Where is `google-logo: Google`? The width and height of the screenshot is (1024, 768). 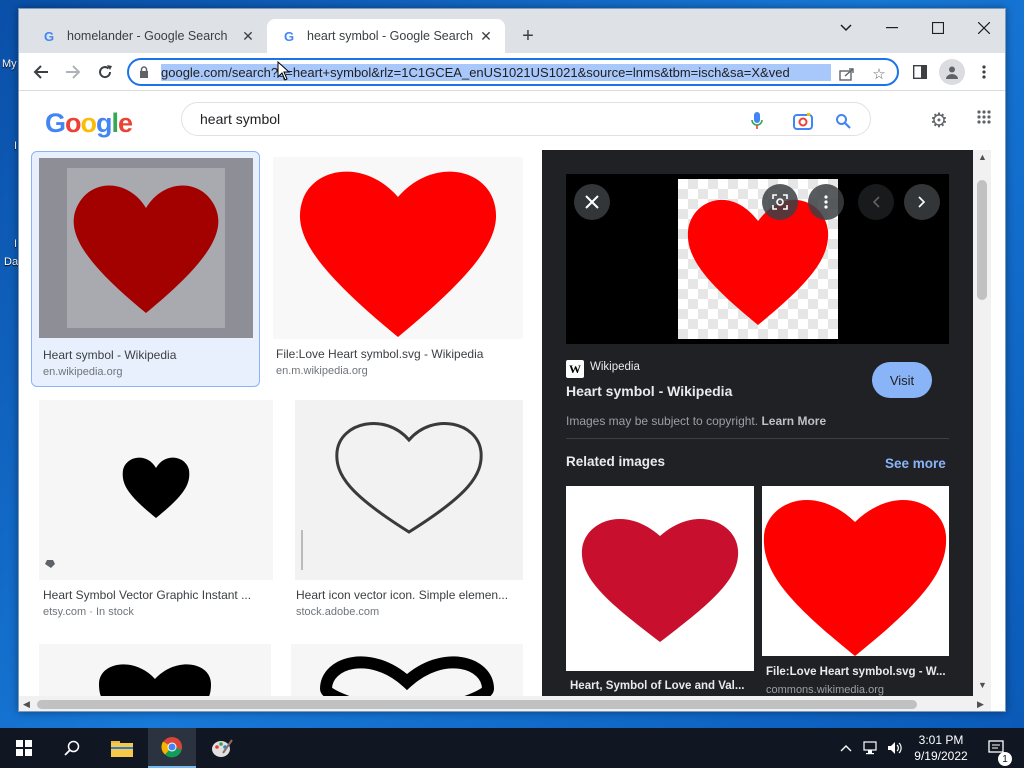 google-logo: Google is located at coordinates (89, 123).